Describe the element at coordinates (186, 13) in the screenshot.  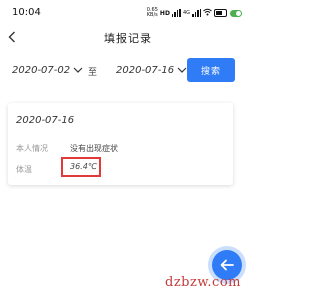
I see `network-type-label: 4G` at that location.